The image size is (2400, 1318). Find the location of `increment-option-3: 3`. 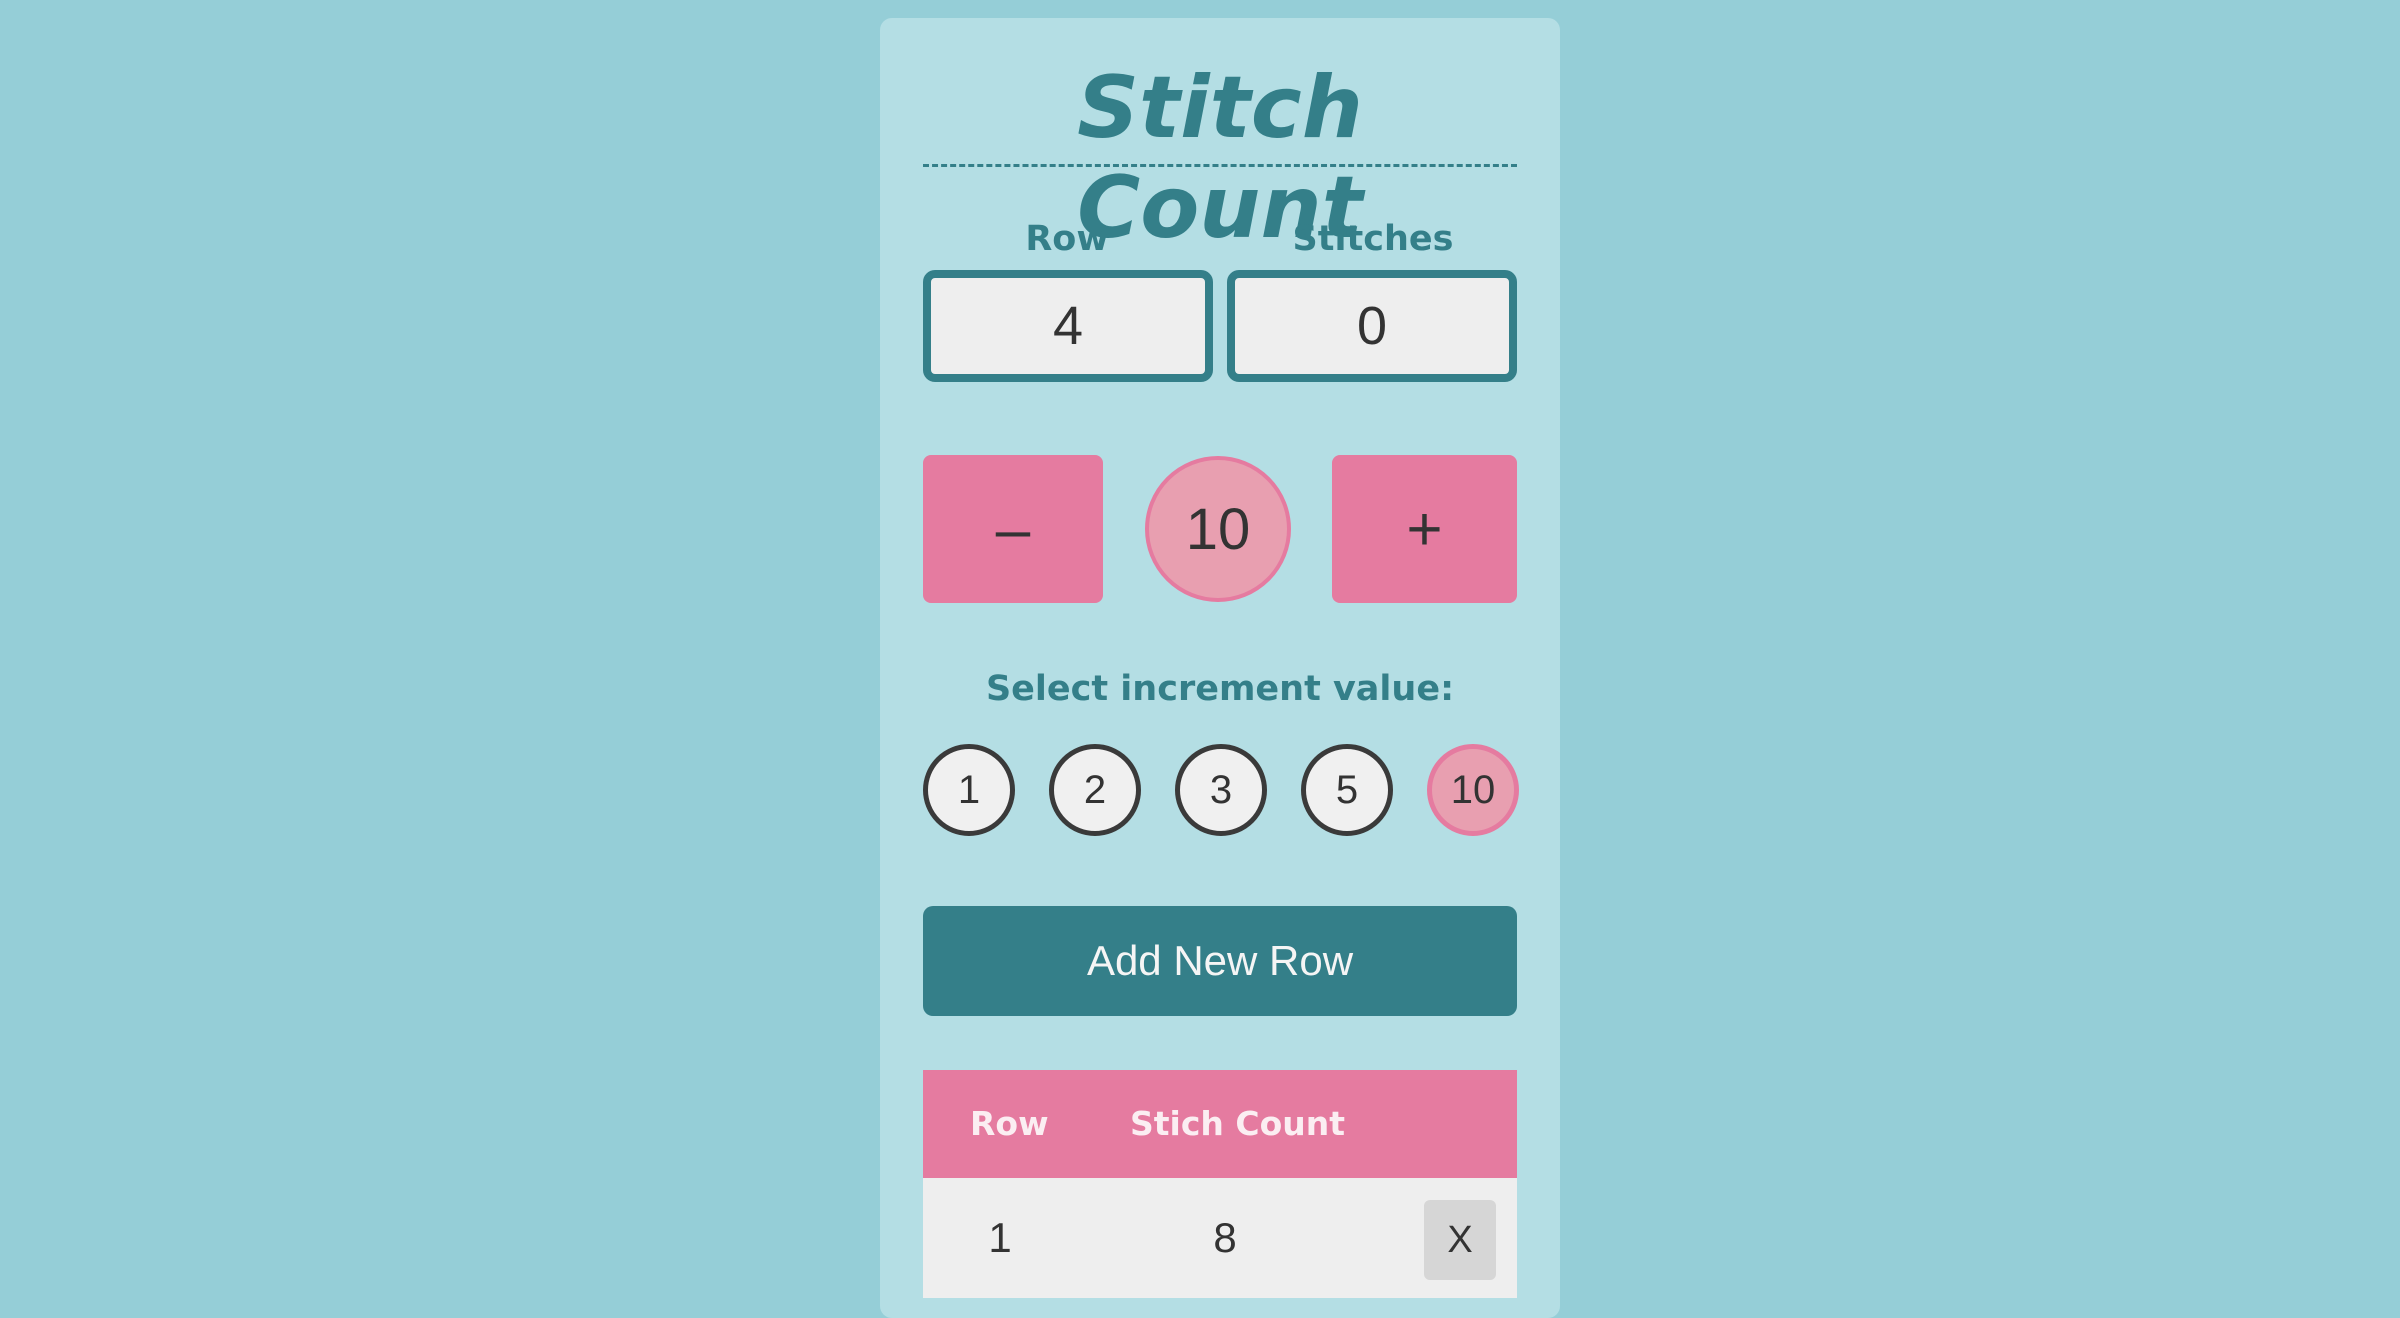

increment-option-3: 3 is located at coordinates (1221, 790).